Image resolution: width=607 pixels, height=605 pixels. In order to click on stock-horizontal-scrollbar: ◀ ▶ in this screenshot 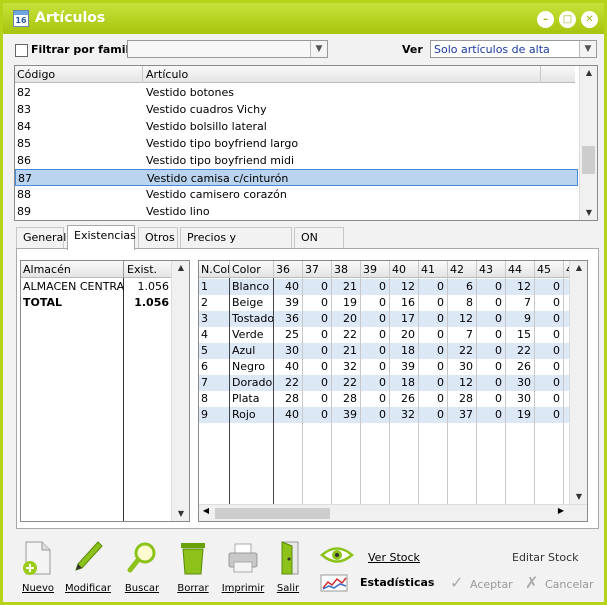, I will do `click(393, 512)`.